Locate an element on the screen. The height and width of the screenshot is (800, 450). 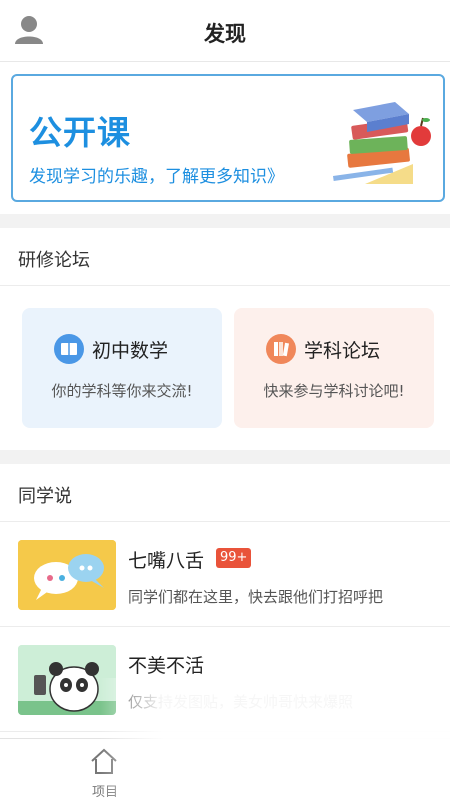
forum-card-title: 初中数学 is located at coordinates (130, 351).